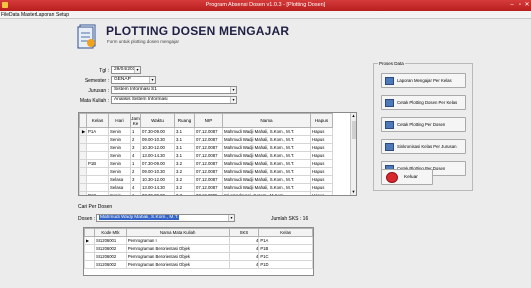  I want to click on table-cell: 3, so click(135, 147).